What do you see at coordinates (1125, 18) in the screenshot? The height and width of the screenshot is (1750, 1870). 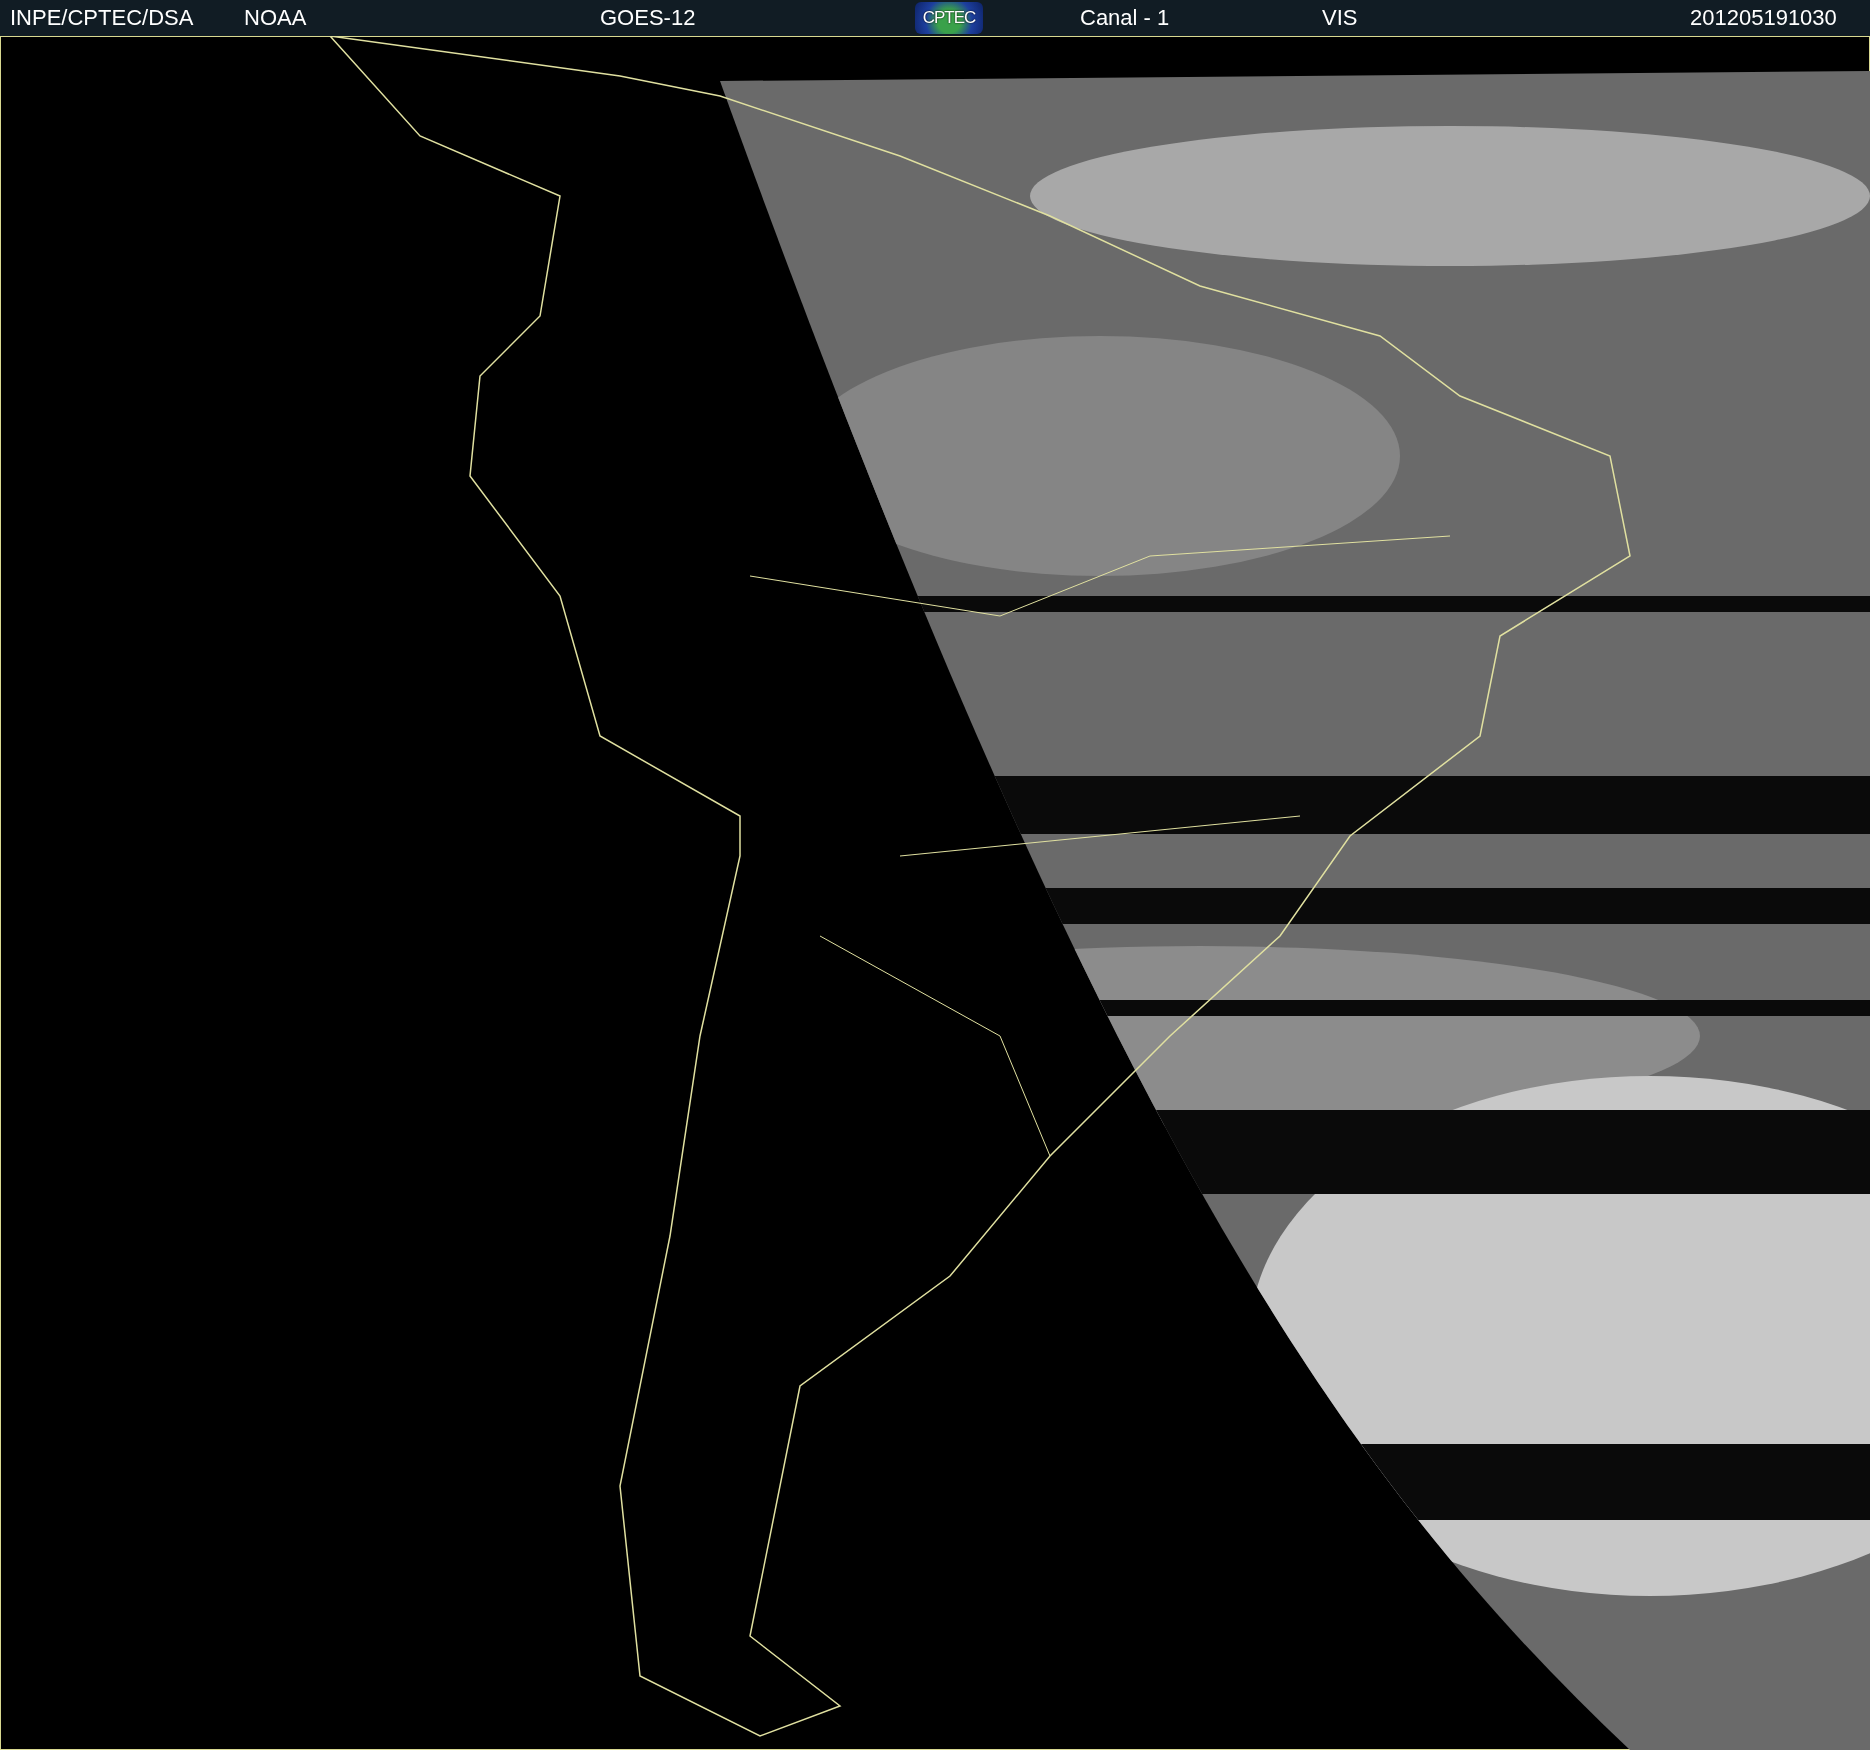 I see `header-label: Canal - 1` at bounding box center [1125, 18].